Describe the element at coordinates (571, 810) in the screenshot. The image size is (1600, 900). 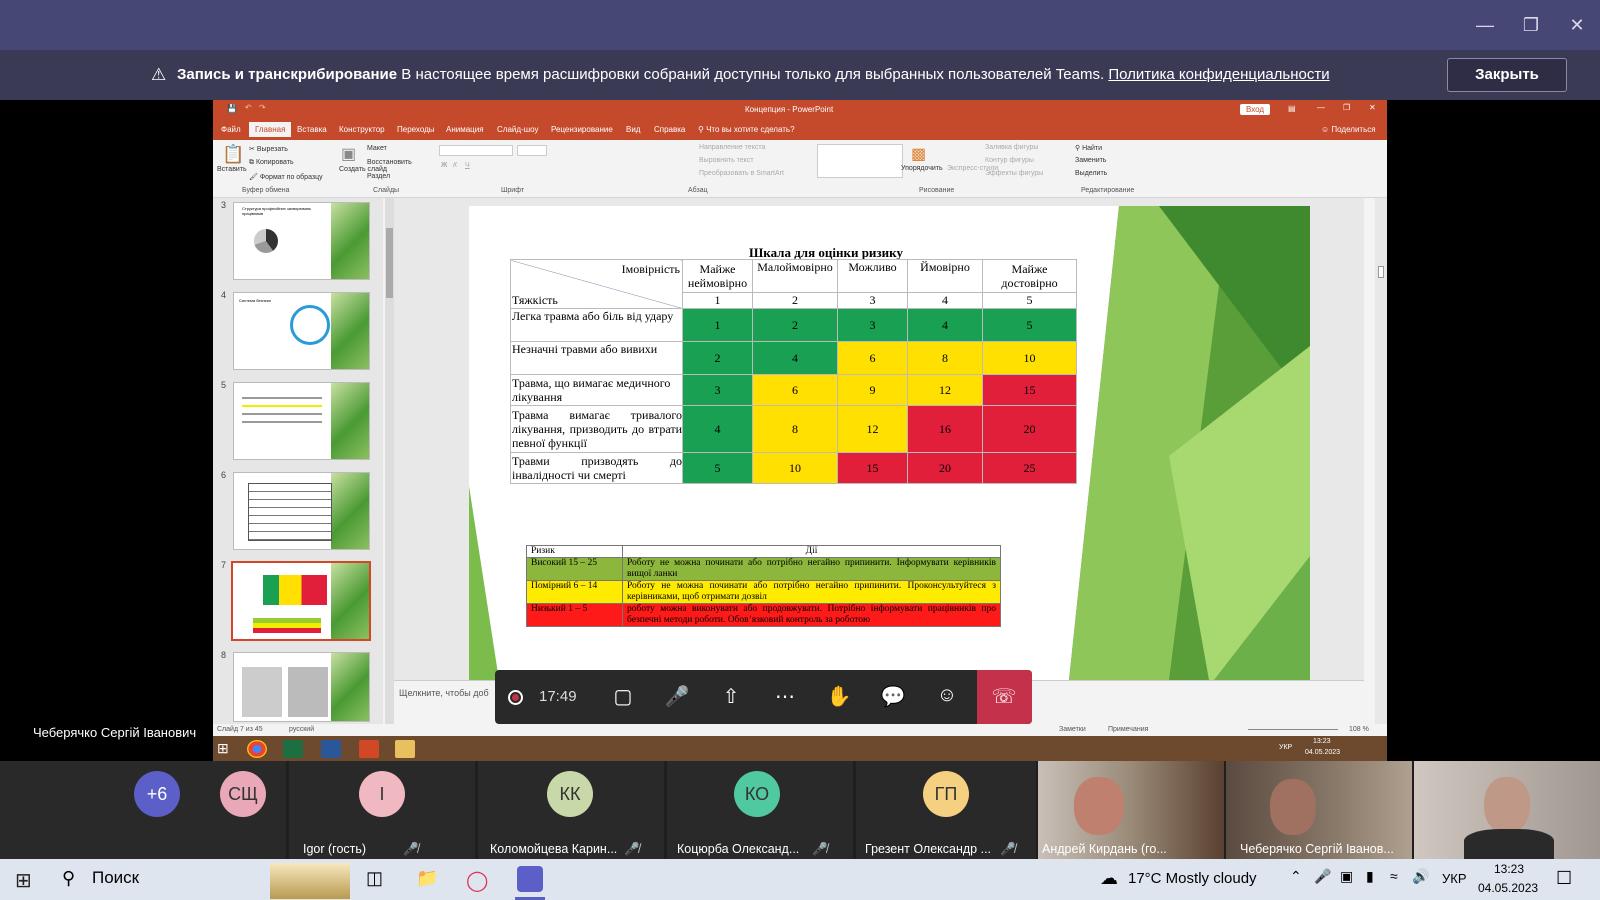
I see `participant-tile: КК Коломойцева Карин... 🎤̸` at that location.